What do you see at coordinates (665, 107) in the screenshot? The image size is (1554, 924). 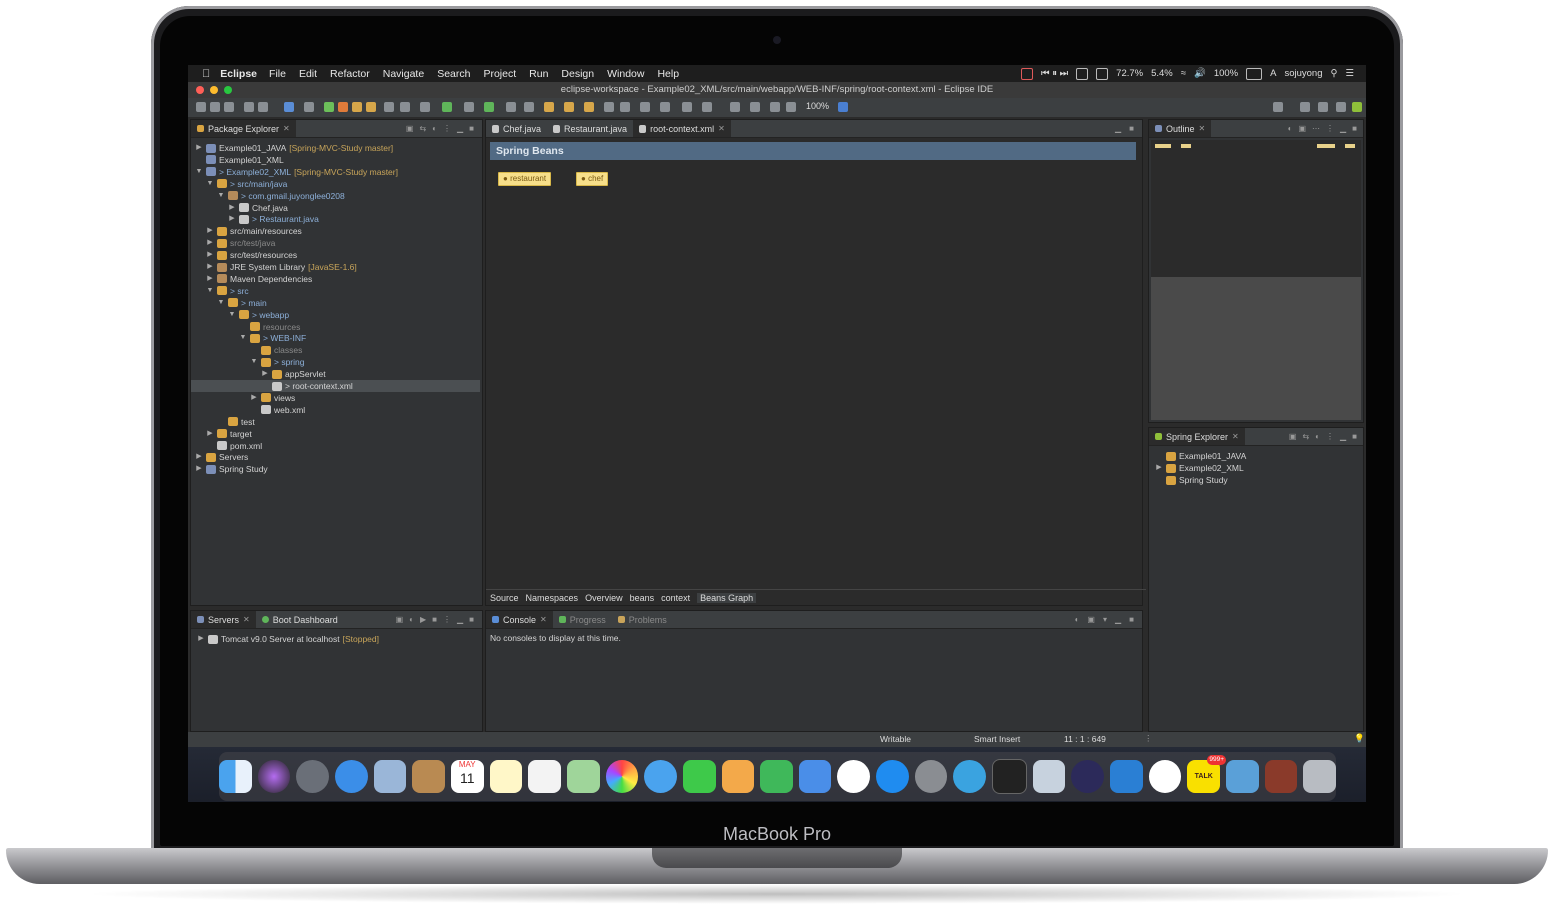 I see `previous-annotation-icon` at bounding box center [665, 107].